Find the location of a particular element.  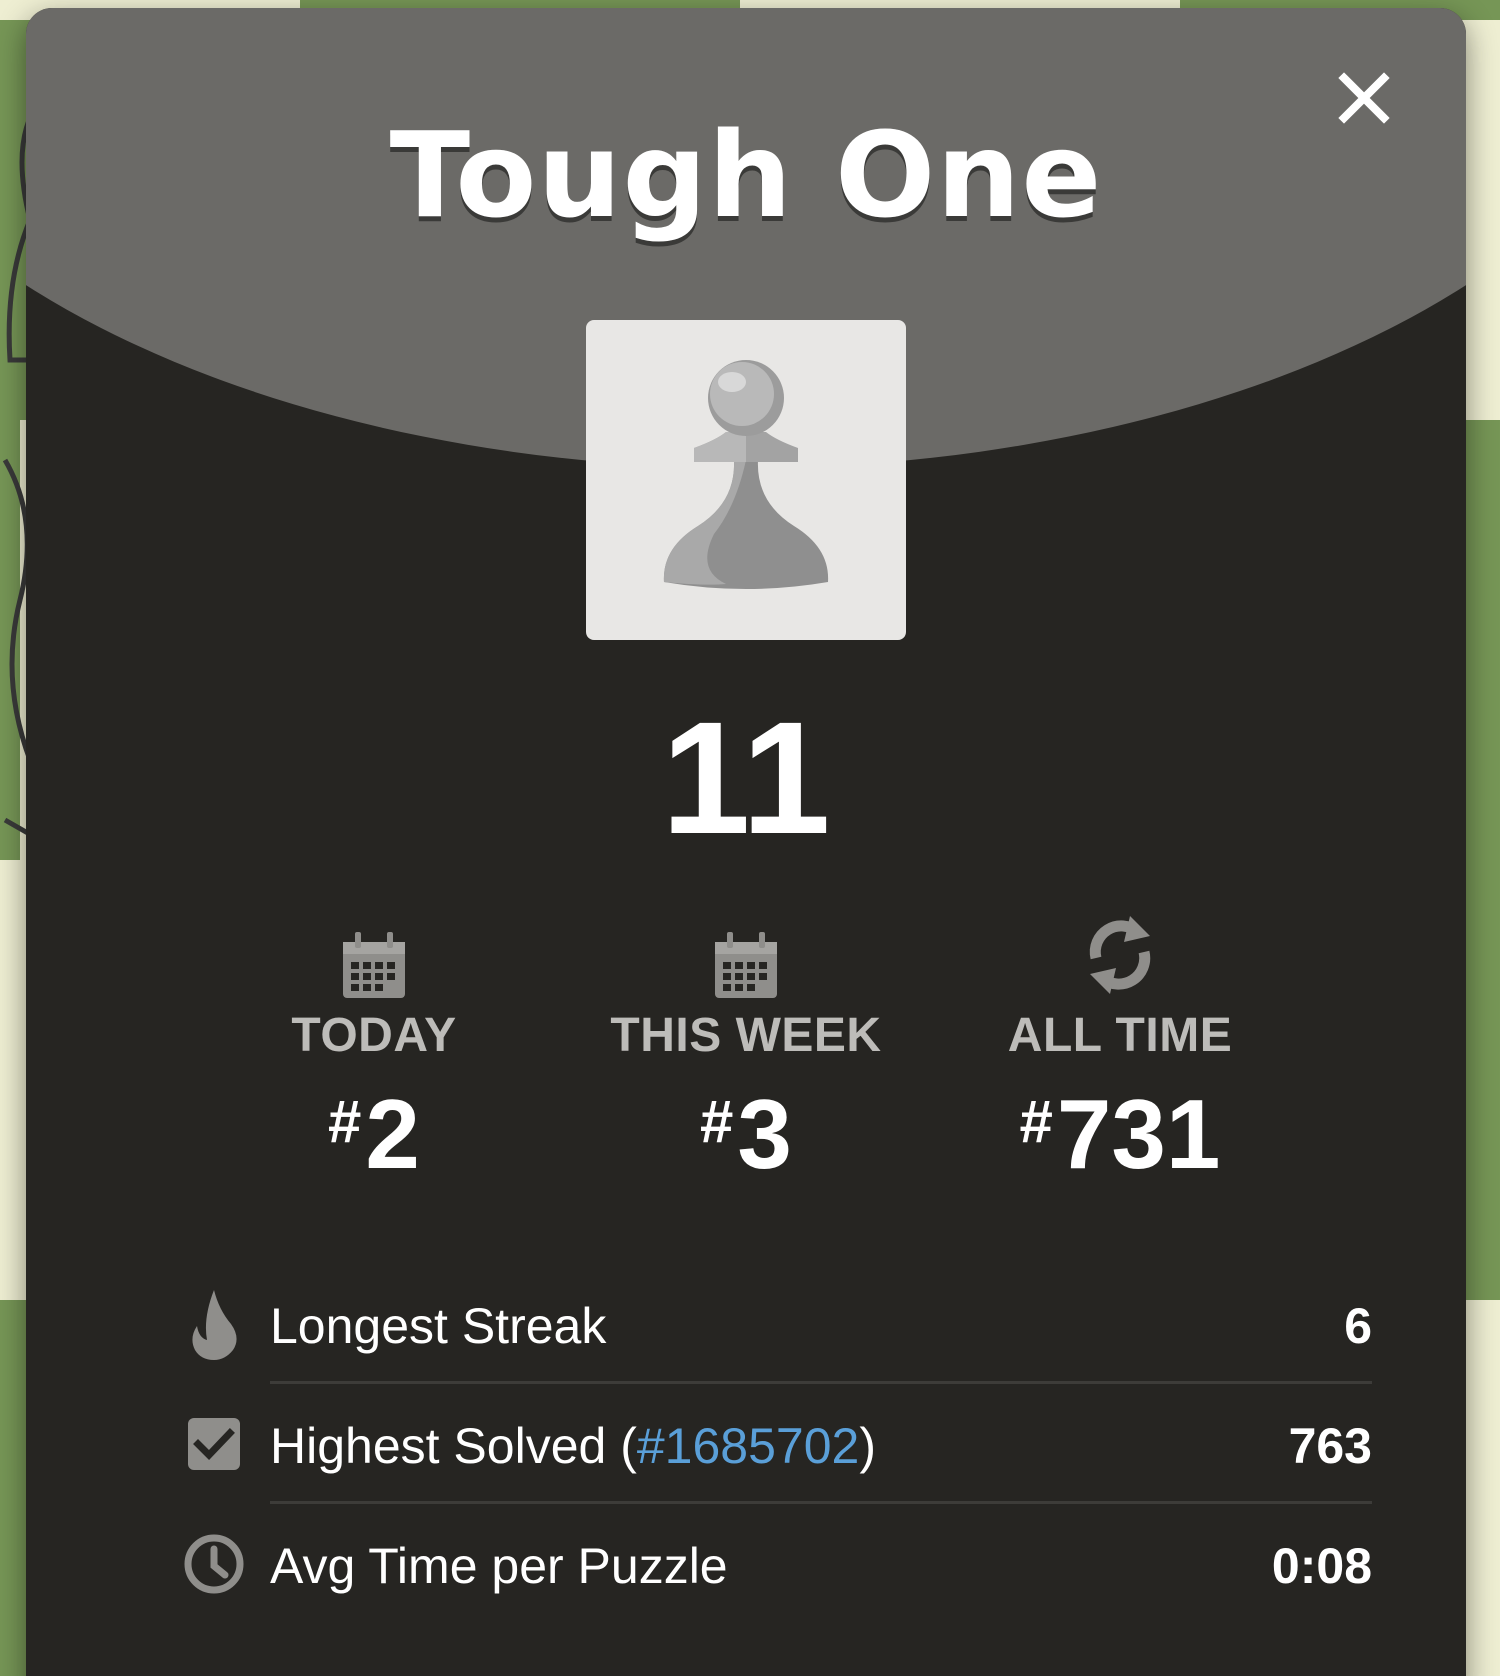

rank-value: #3 is located at coordinates (746, 1143).